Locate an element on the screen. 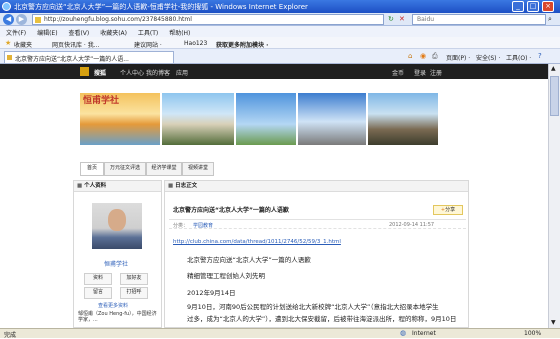  search-placeholder: Baidu is located at coordinates (426, 19).